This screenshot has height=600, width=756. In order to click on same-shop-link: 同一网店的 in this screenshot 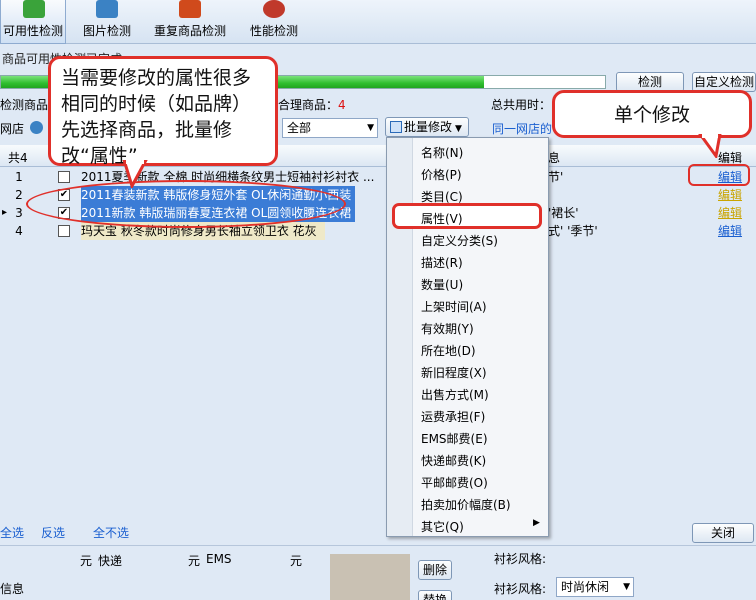, I will do `click(522, 128)`.